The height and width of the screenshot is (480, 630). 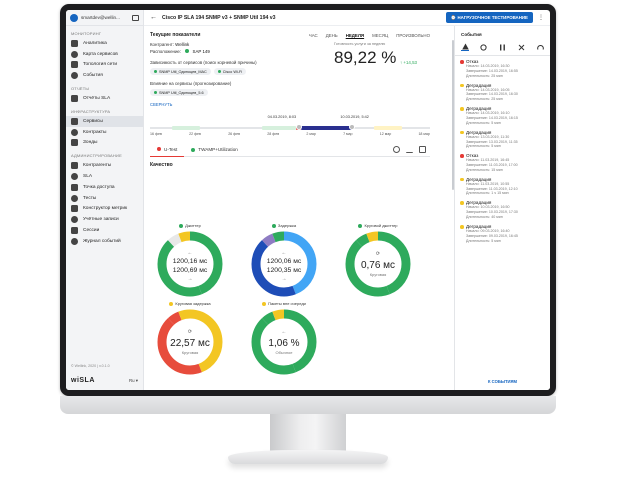 What do you see at coordinates (284, 332) in the screenshot?
I see `arrow-icon: ←` at bounding box center [284, 332].